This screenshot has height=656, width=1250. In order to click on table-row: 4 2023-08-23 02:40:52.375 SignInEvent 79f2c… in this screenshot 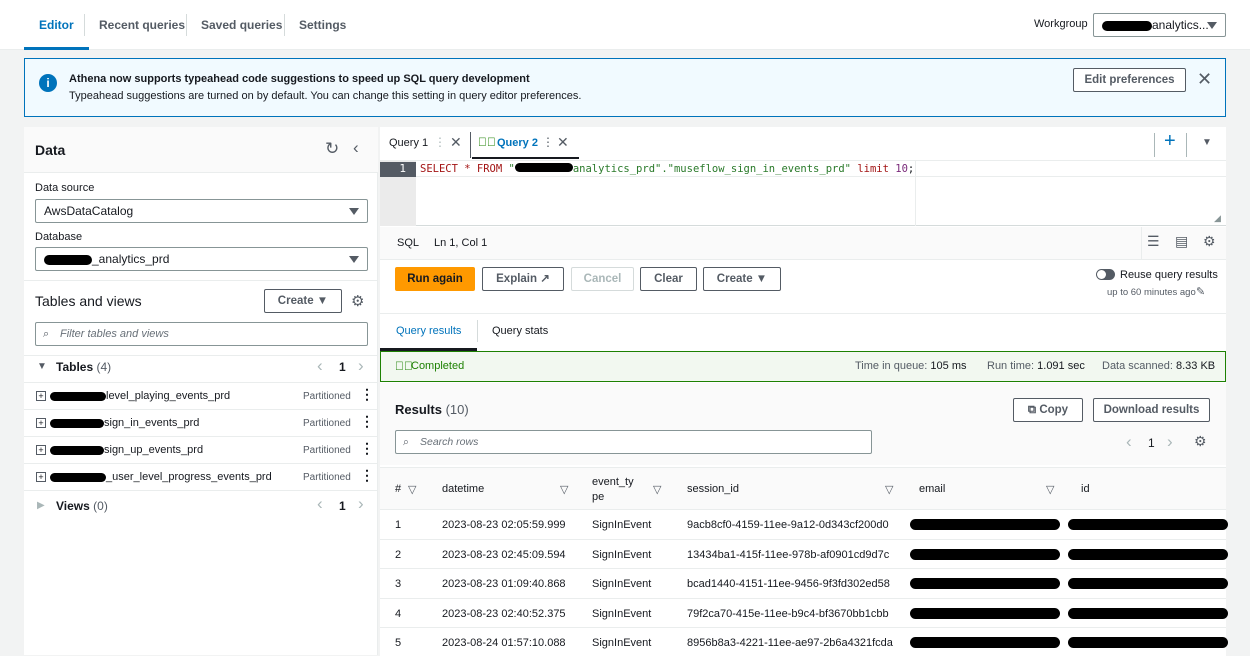, I will do `click(804, 612)`.